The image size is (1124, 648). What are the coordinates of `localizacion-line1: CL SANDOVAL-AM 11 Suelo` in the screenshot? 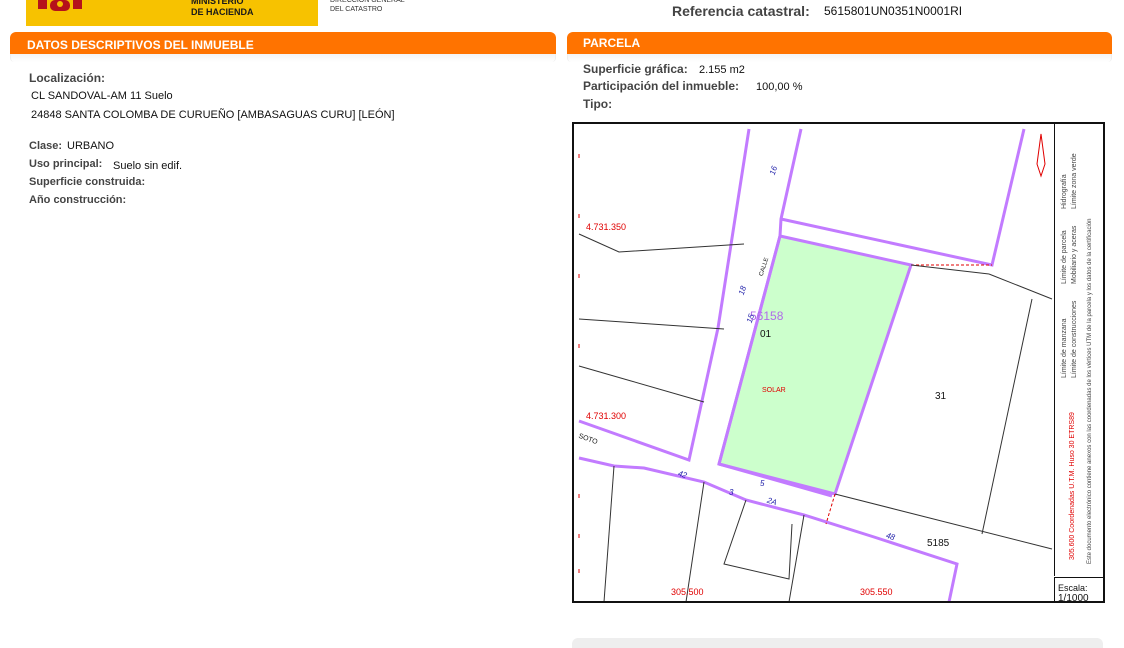 It's located at (102, 96).